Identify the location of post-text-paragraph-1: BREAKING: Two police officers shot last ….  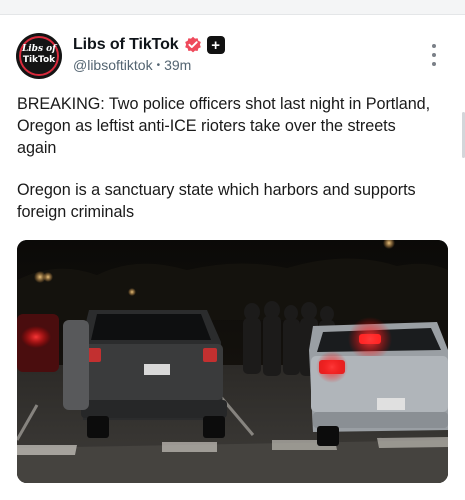
(224, 126).